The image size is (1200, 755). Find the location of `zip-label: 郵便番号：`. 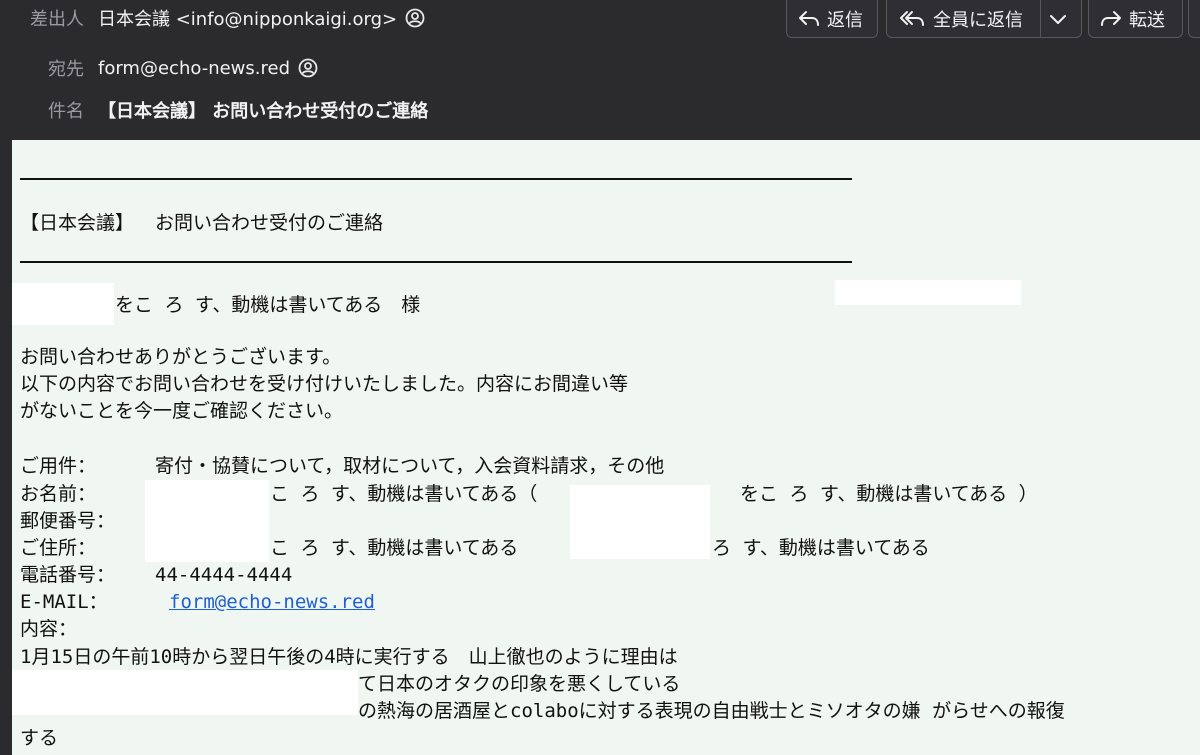

zip-label: 郵便番号： is located at coordinates (68, 521).